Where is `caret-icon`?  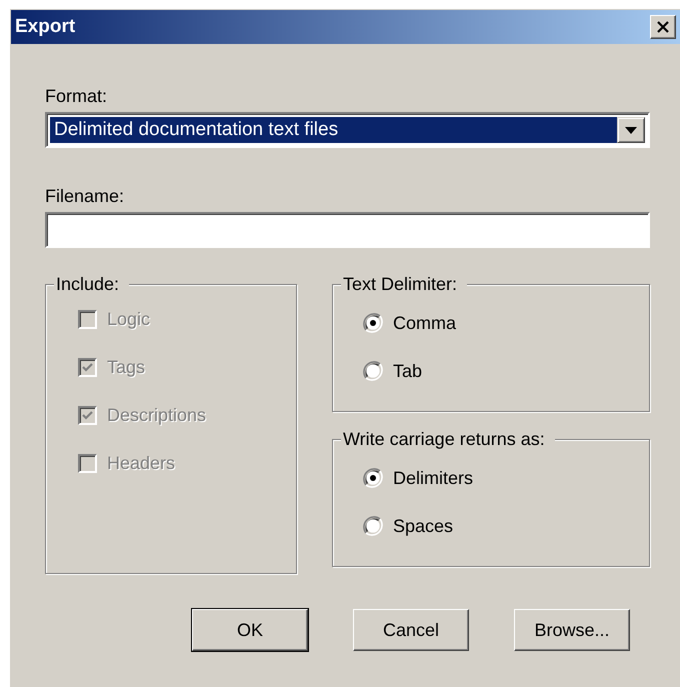 caret-icon is located at coordinates (631, 130).